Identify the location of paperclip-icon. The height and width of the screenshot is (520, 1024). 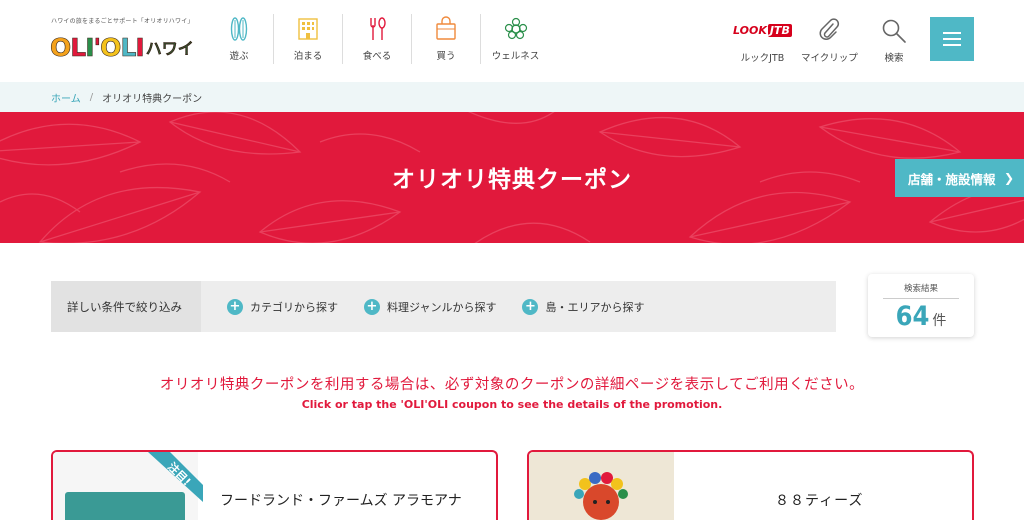
(829, 29).